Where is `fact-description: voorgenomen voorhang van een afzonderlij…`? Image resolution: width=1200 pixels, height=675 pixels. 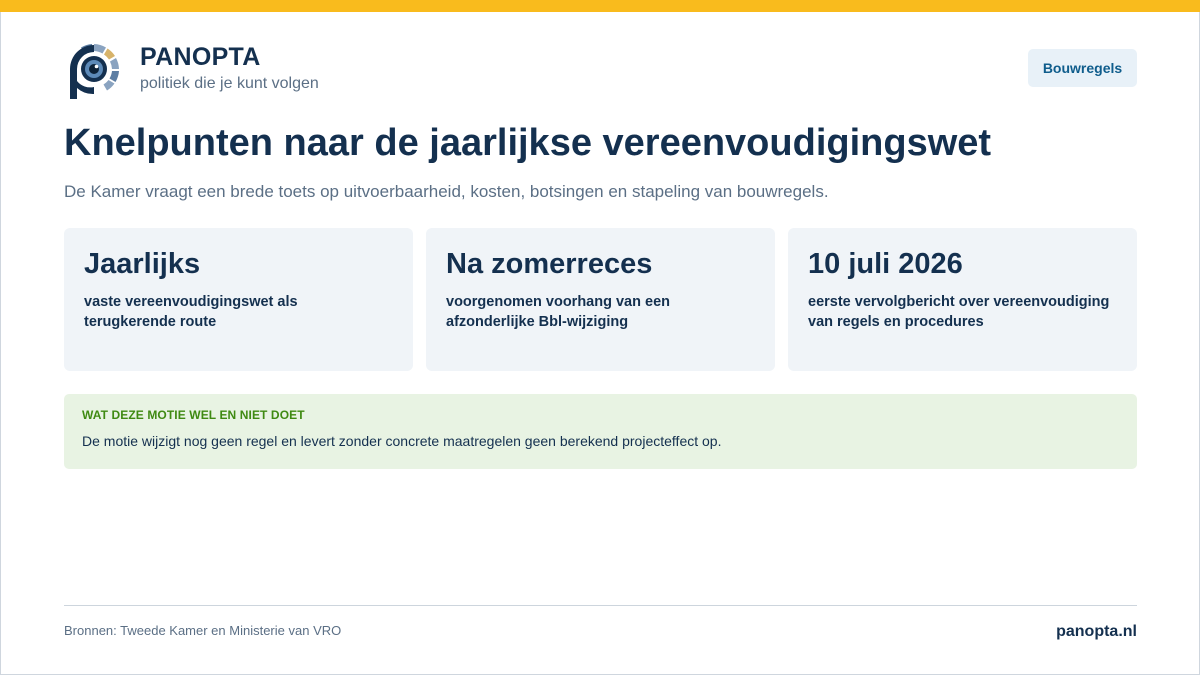 fact-description: voorgenomen voorhang van een afzonderlij… is located at coordinates (558, 312).